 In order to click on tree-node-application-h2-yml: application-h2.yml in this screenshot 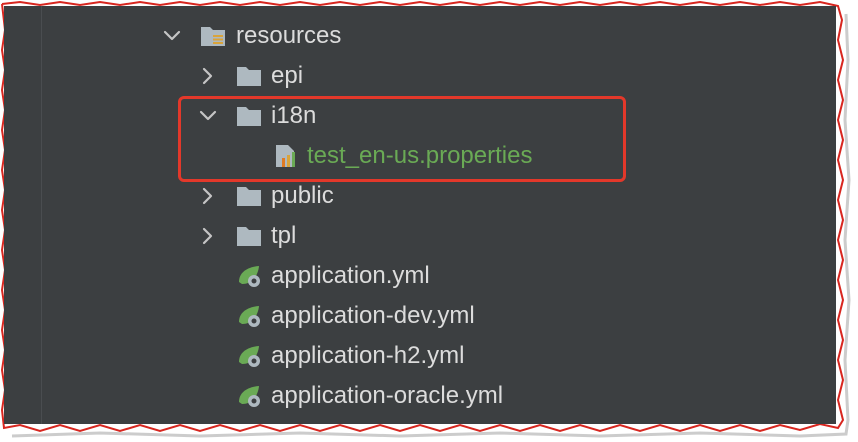, I will do `click(420, 356)`.